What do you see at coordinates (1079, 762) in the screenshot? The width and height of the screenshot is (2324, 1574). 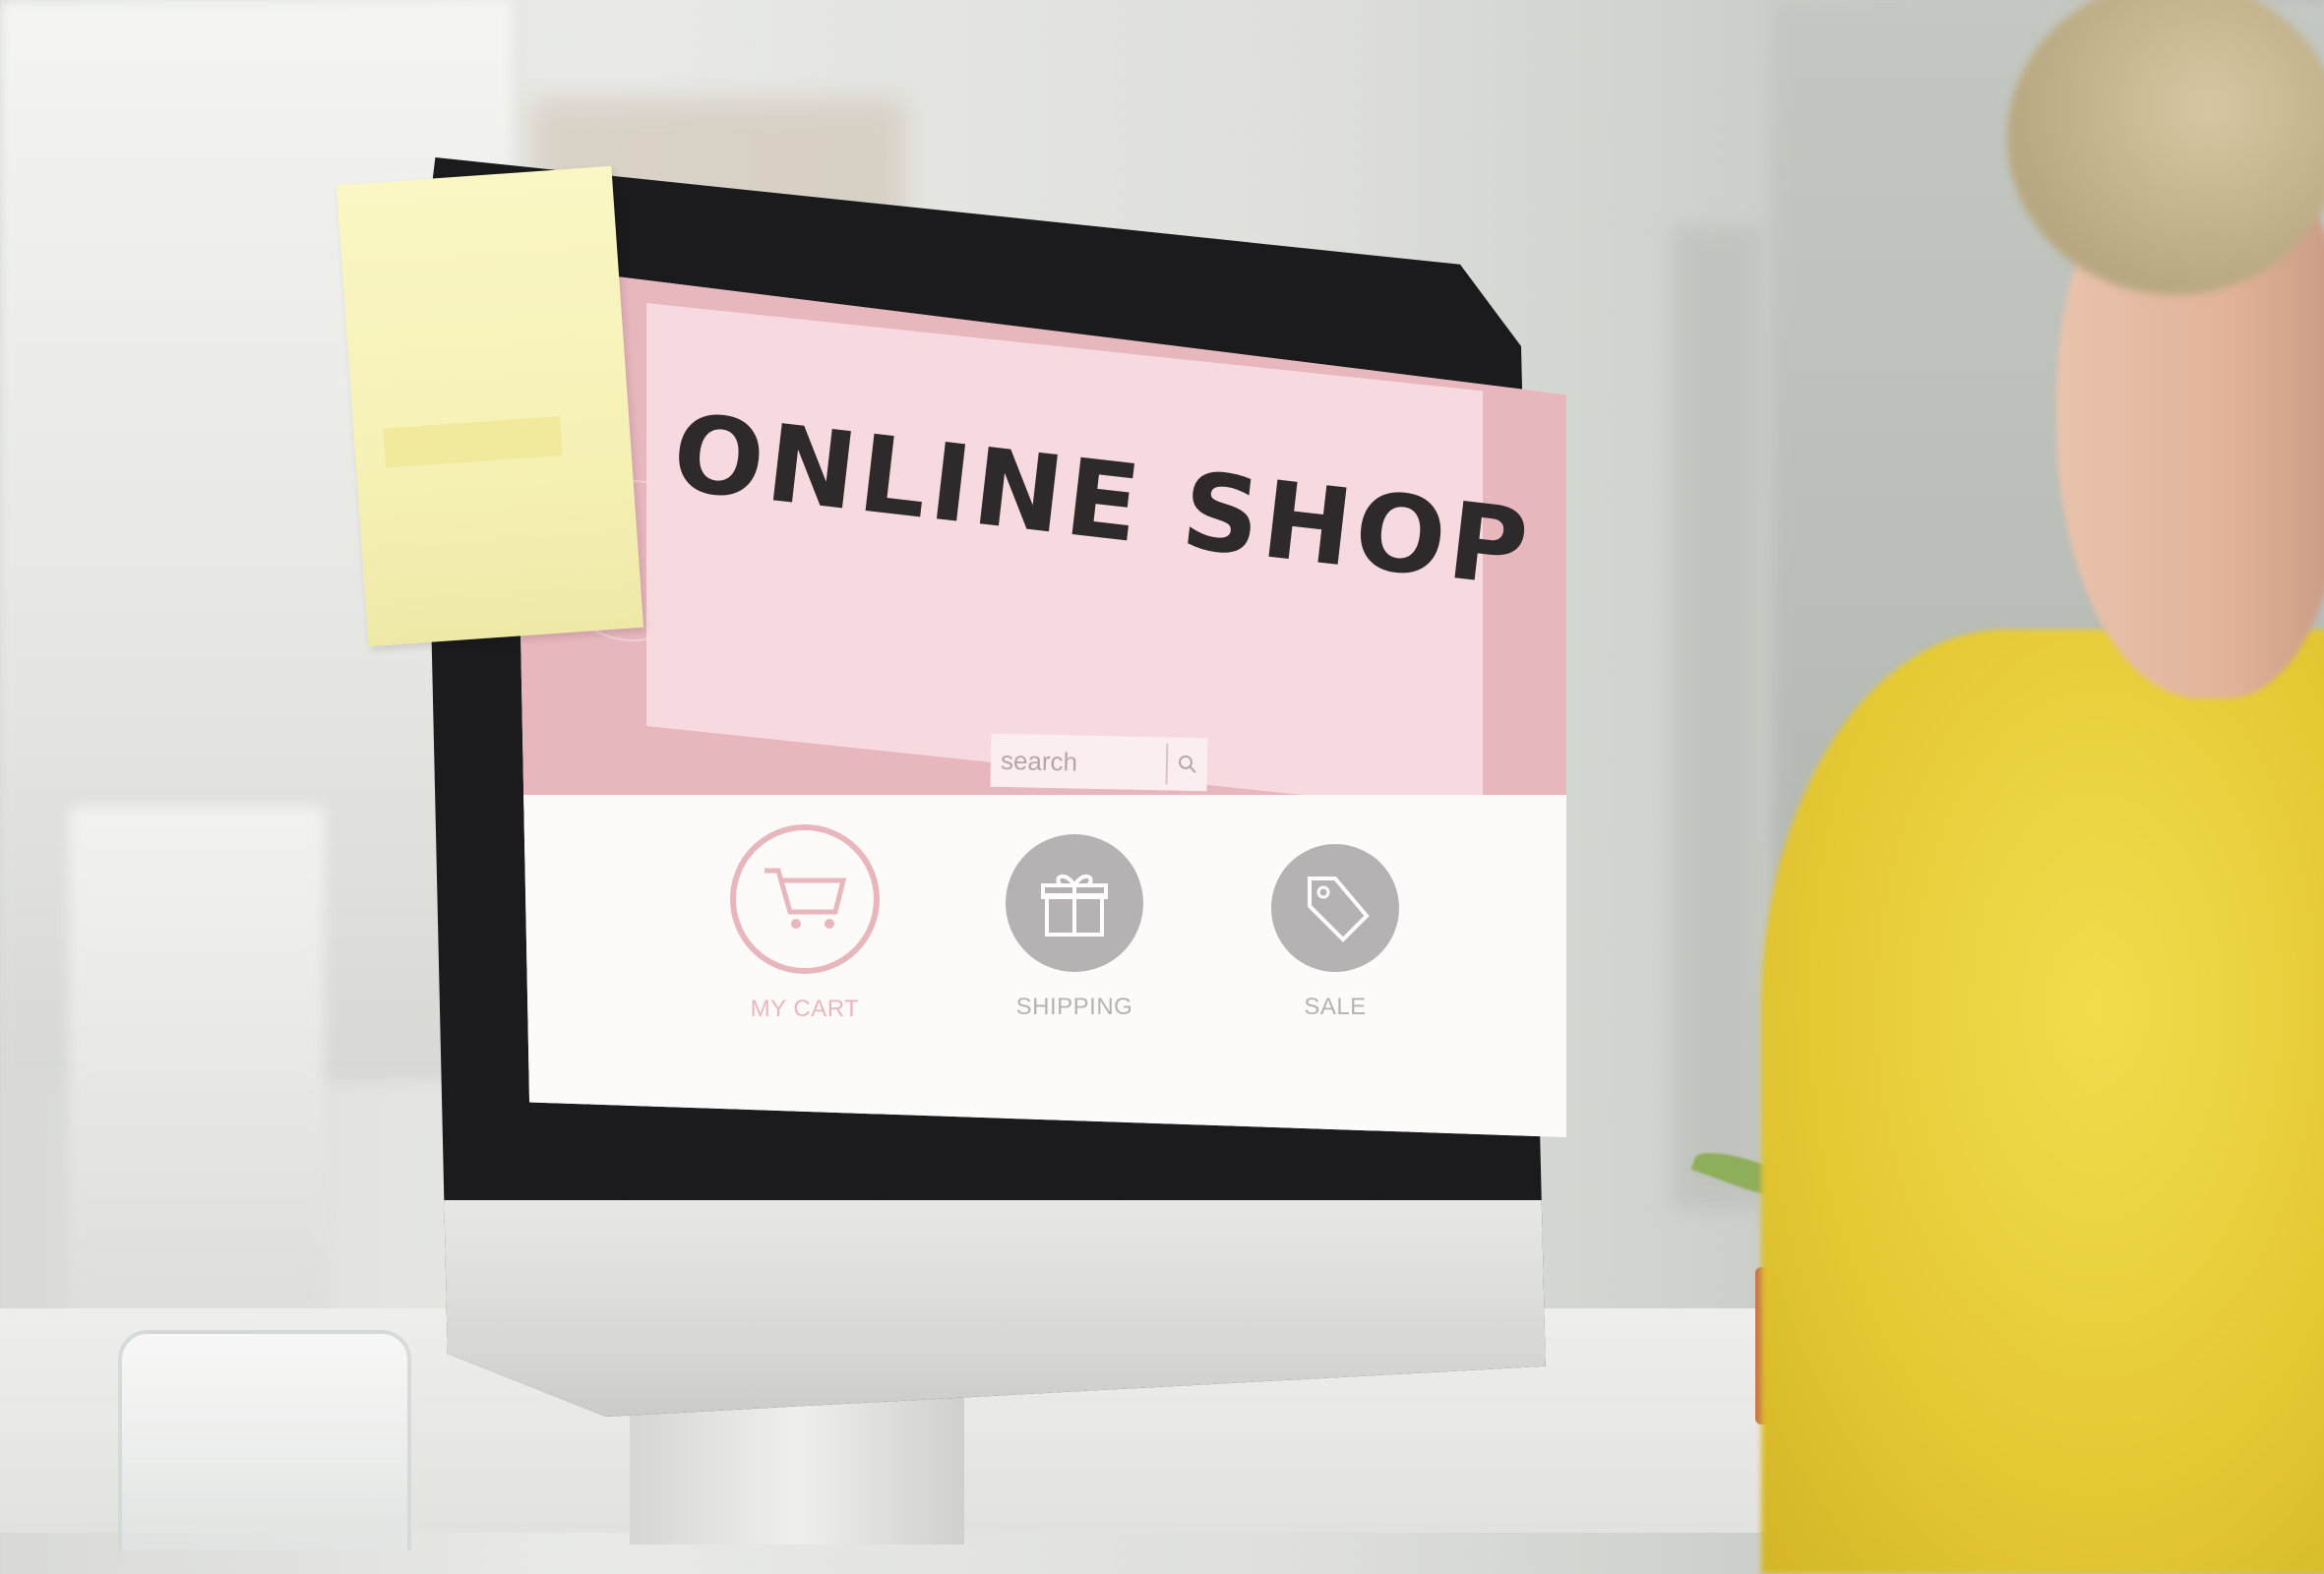 I see `search-input: search` at bounding box center [1079, 762].